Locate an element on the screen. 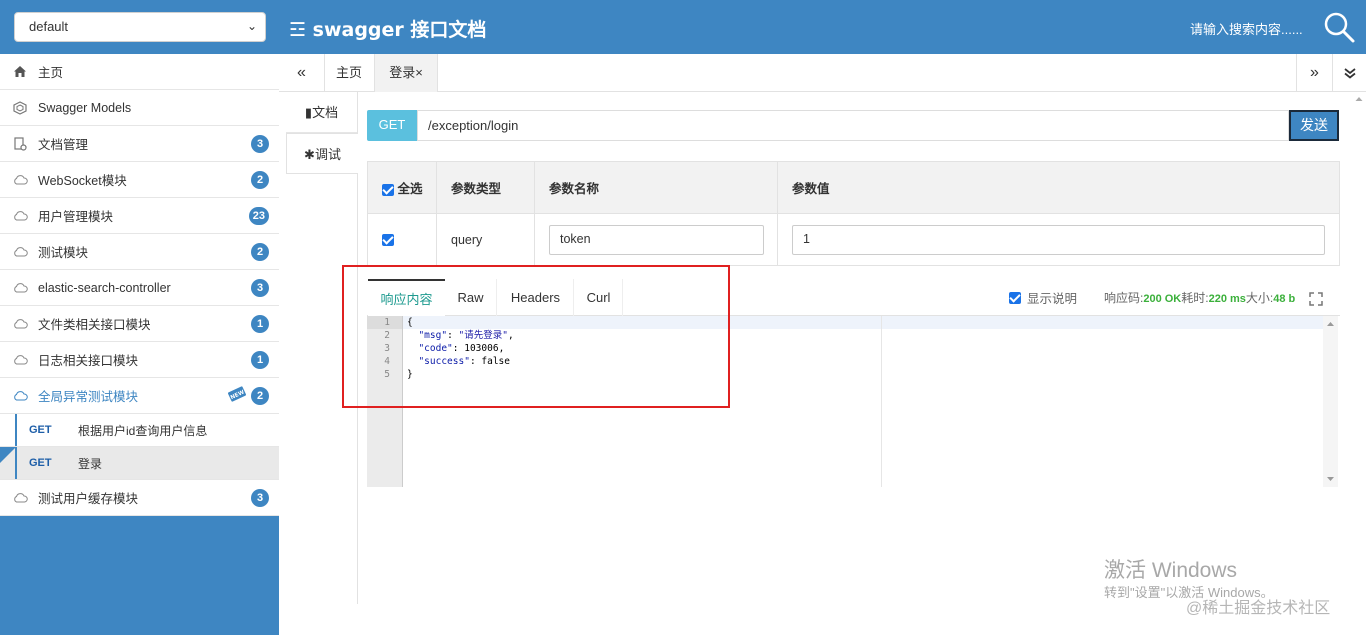  sidebar-item-label: Swagger Models is located at coordinates (85, 107).